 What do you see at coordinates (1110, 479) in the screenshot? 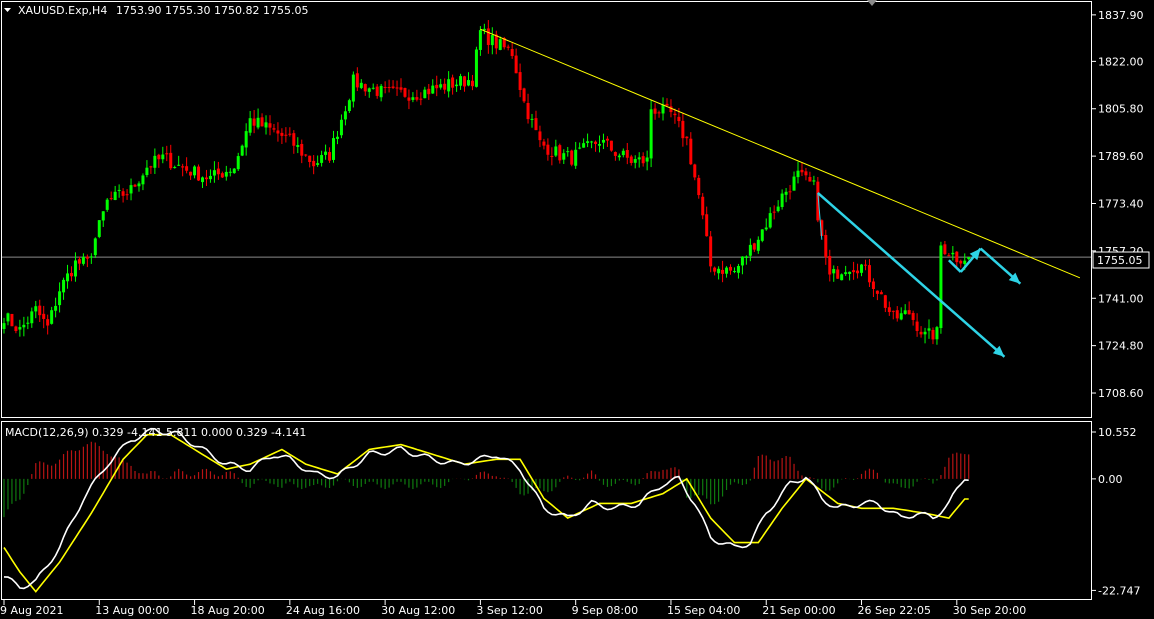
I see `macd-tick-label: 0.00` at bounding box center [1110, 479].